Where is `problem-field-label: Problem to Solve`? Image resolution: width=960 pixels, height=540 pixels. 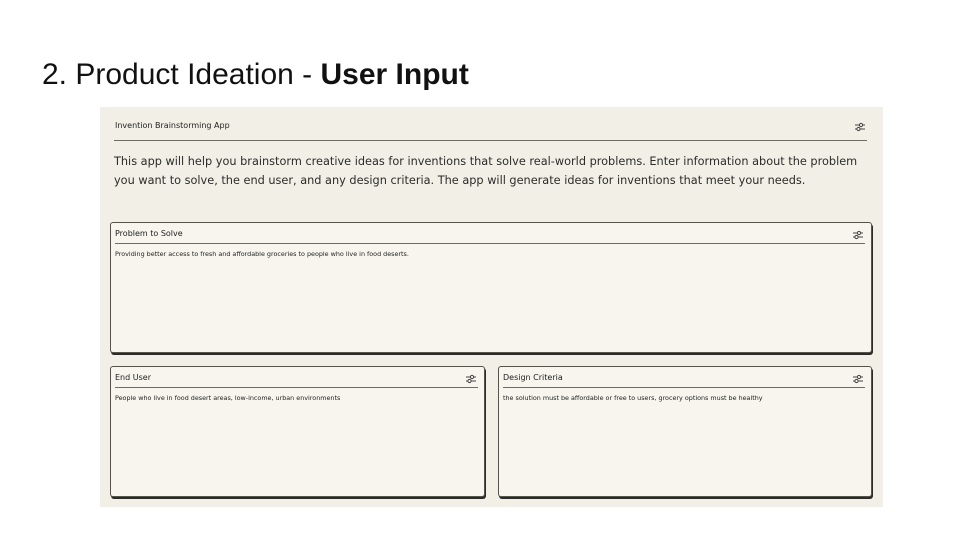
problem-field-label: Problem to Solve is located at coordinates (149, 233).